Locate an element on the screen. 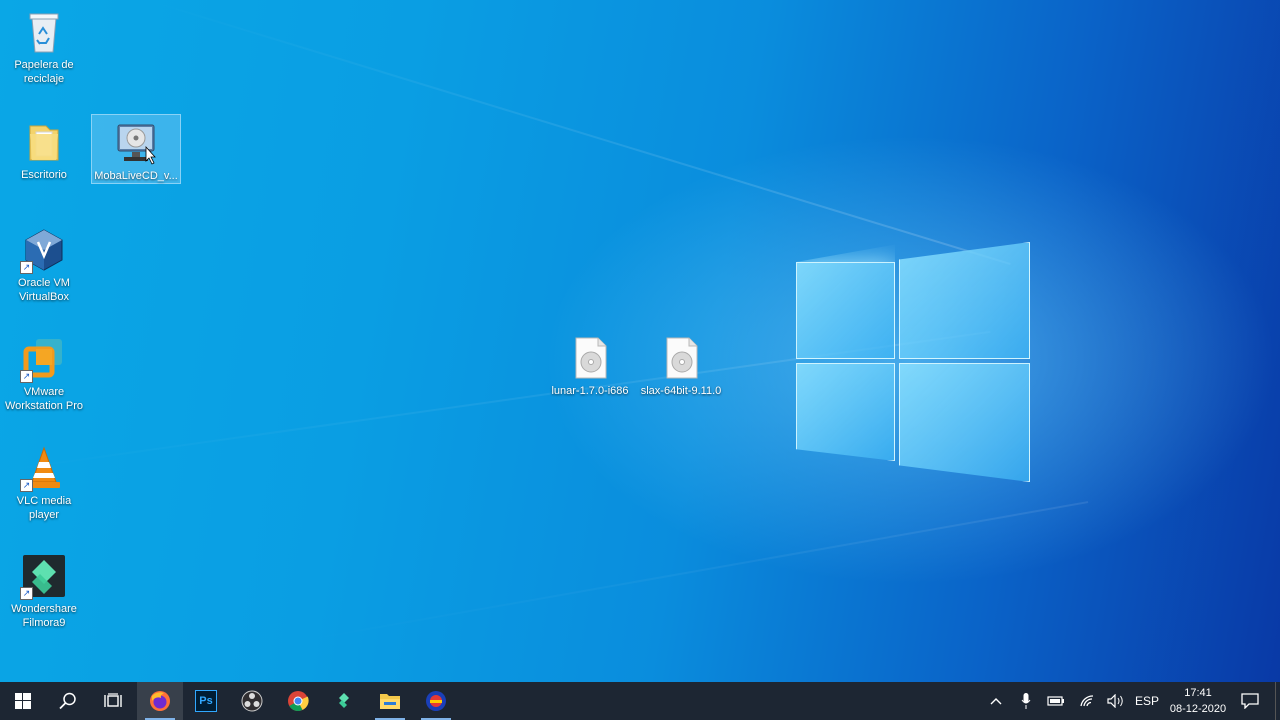 This screenshot has width=1280, height=720. tray-microphone is located at coordinates (1026, 701).